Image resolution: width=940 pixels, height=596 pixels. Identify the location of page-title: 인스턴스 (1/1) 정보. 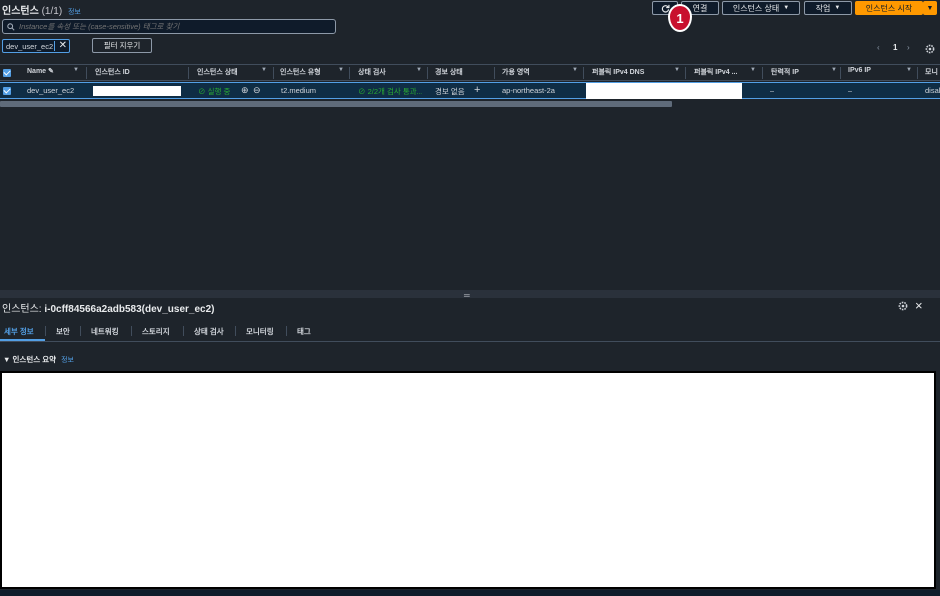
(41, 11).